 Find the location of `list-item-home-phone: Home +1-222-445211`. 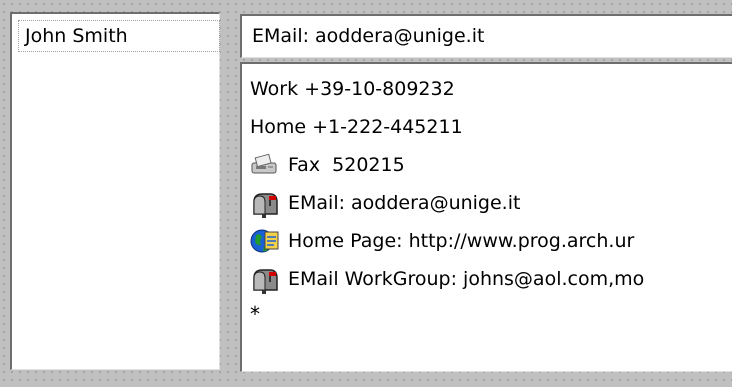

list-item-home-phone: Home +1-222-445211 is located at coordinates (356, 127).